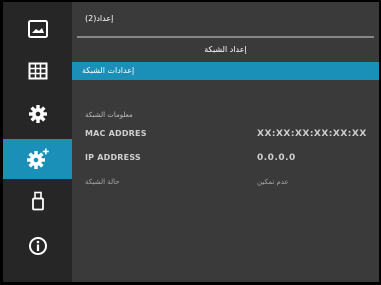 This screenshot has height=285, width=381. I want to click on mac-label: MAC ADDRES, so click(116, 133).